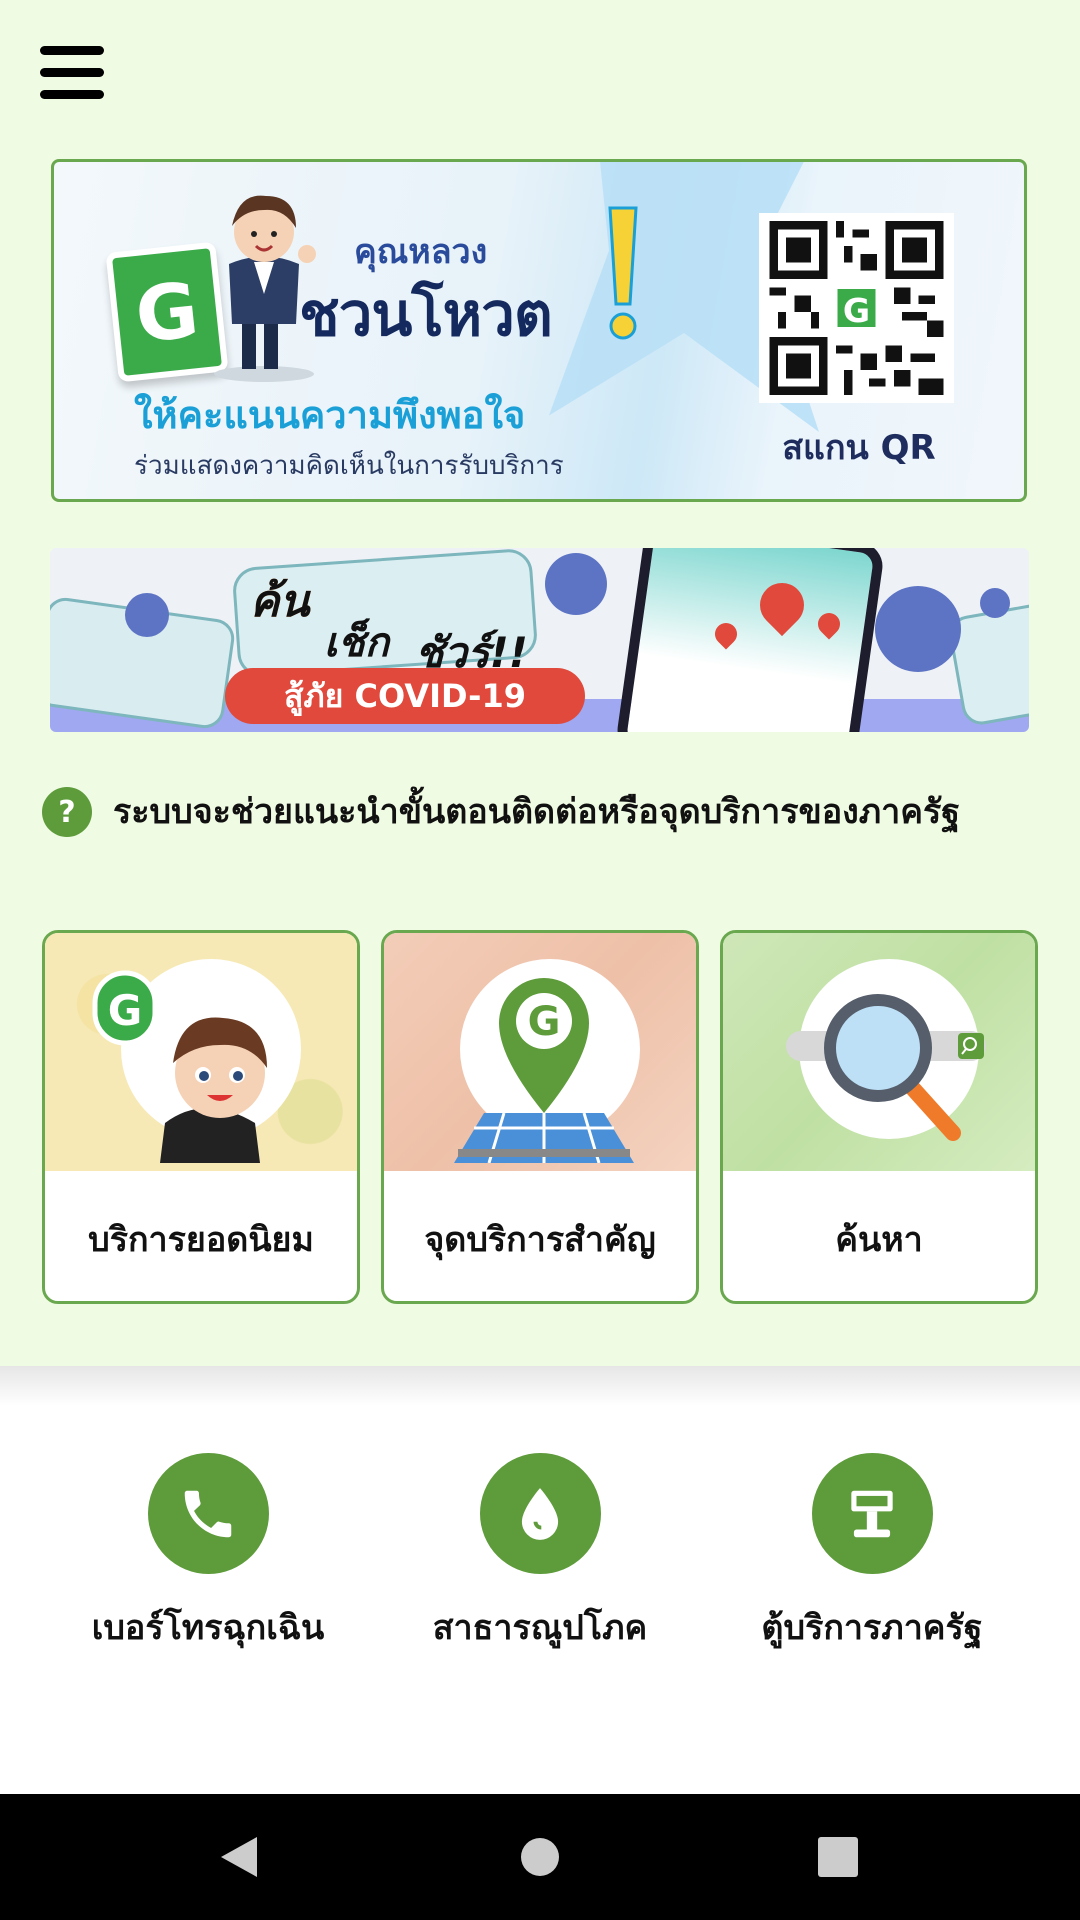 The height and width of the screenshot is (1920, 1080). Describe the element at coordinates (540, 1513) in the screenshot. I see `water-drop-icon` at that location.